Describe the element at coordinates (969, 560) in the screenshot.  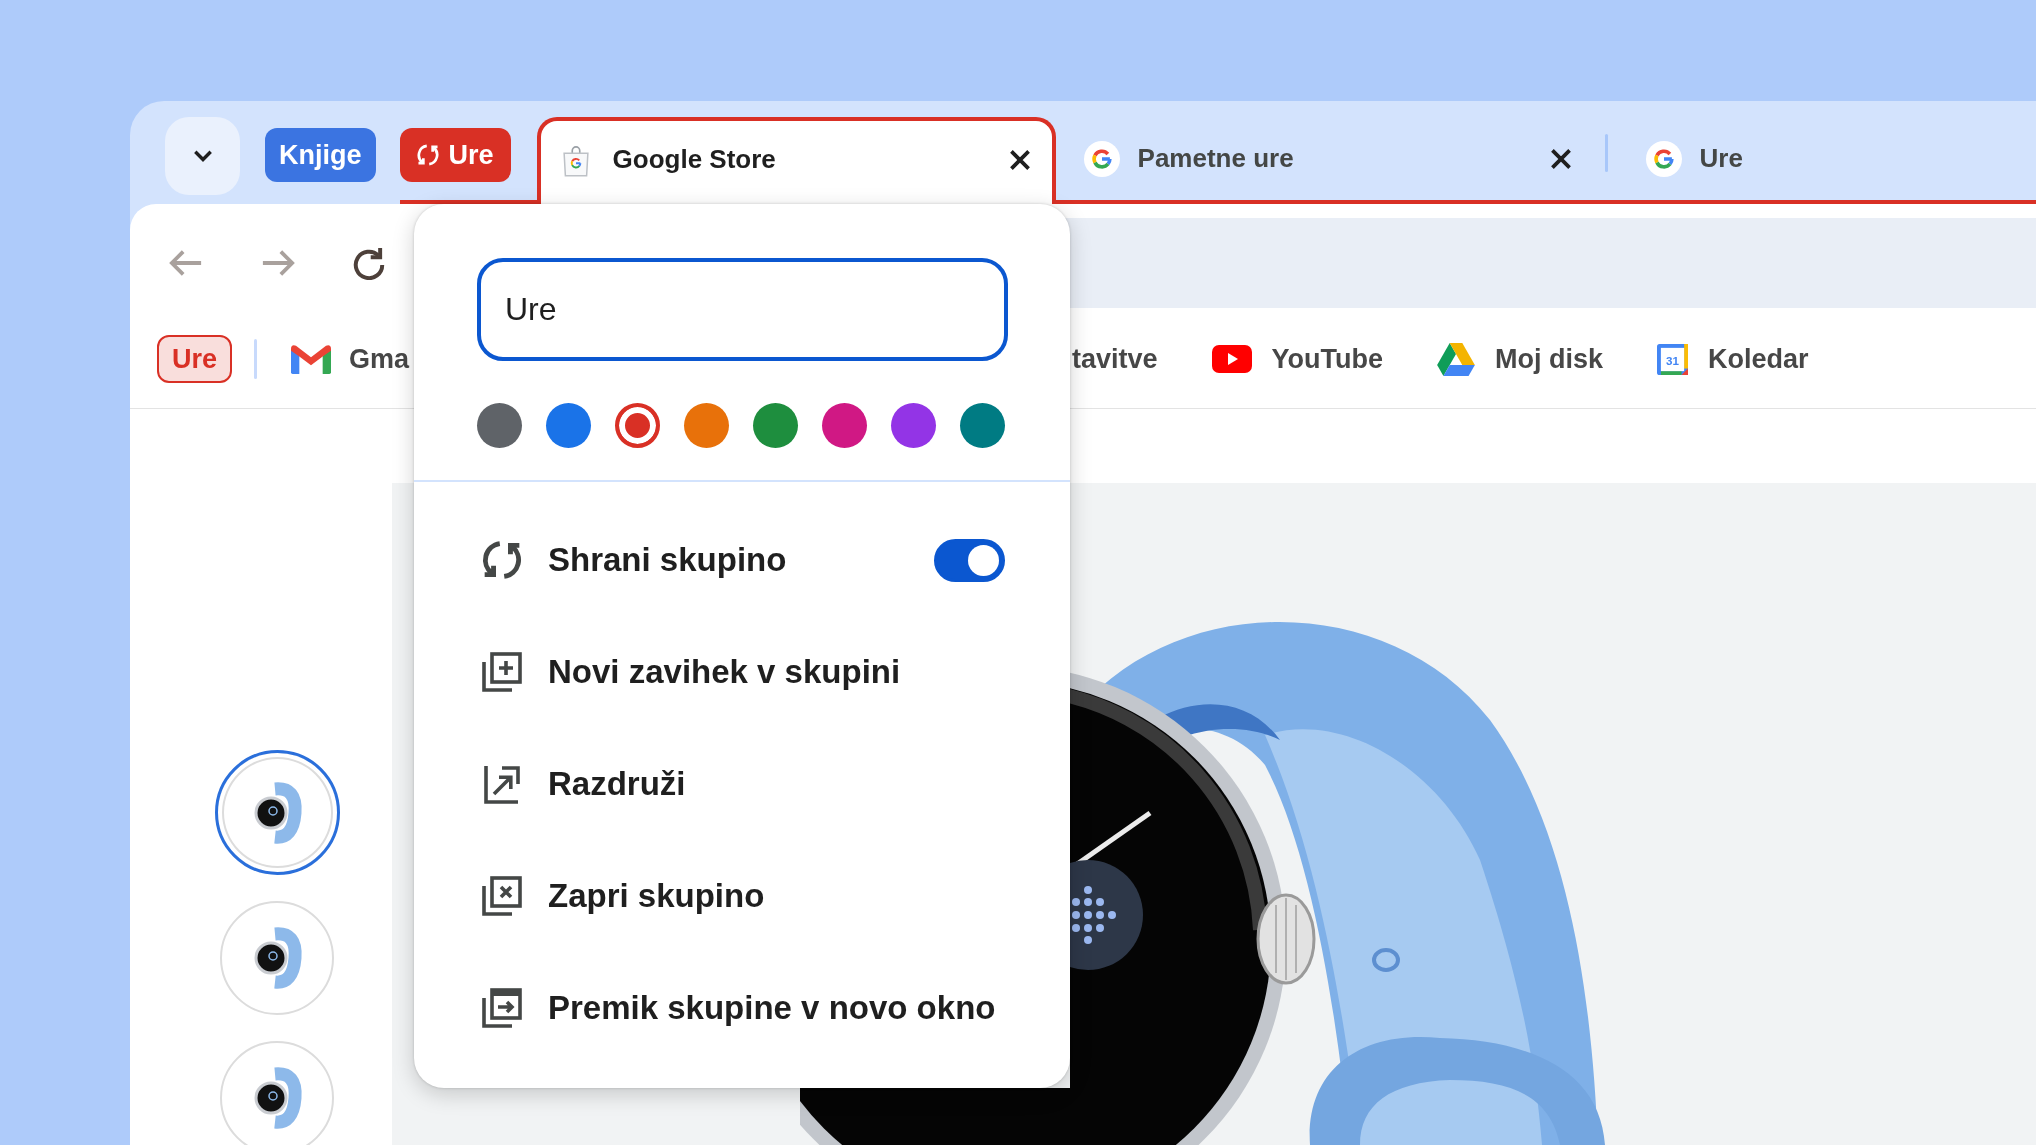
I see `toggle-switch` at that location.